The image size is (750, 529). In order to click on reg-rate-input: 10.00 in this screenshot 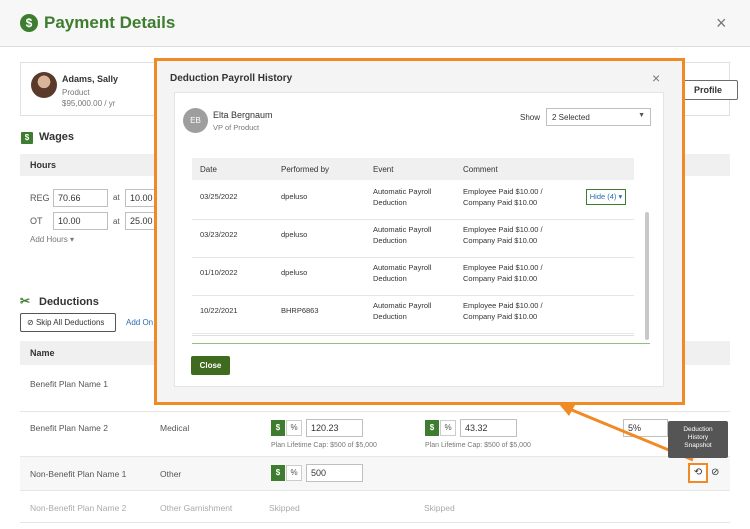, I will do `click(140, 198)`.